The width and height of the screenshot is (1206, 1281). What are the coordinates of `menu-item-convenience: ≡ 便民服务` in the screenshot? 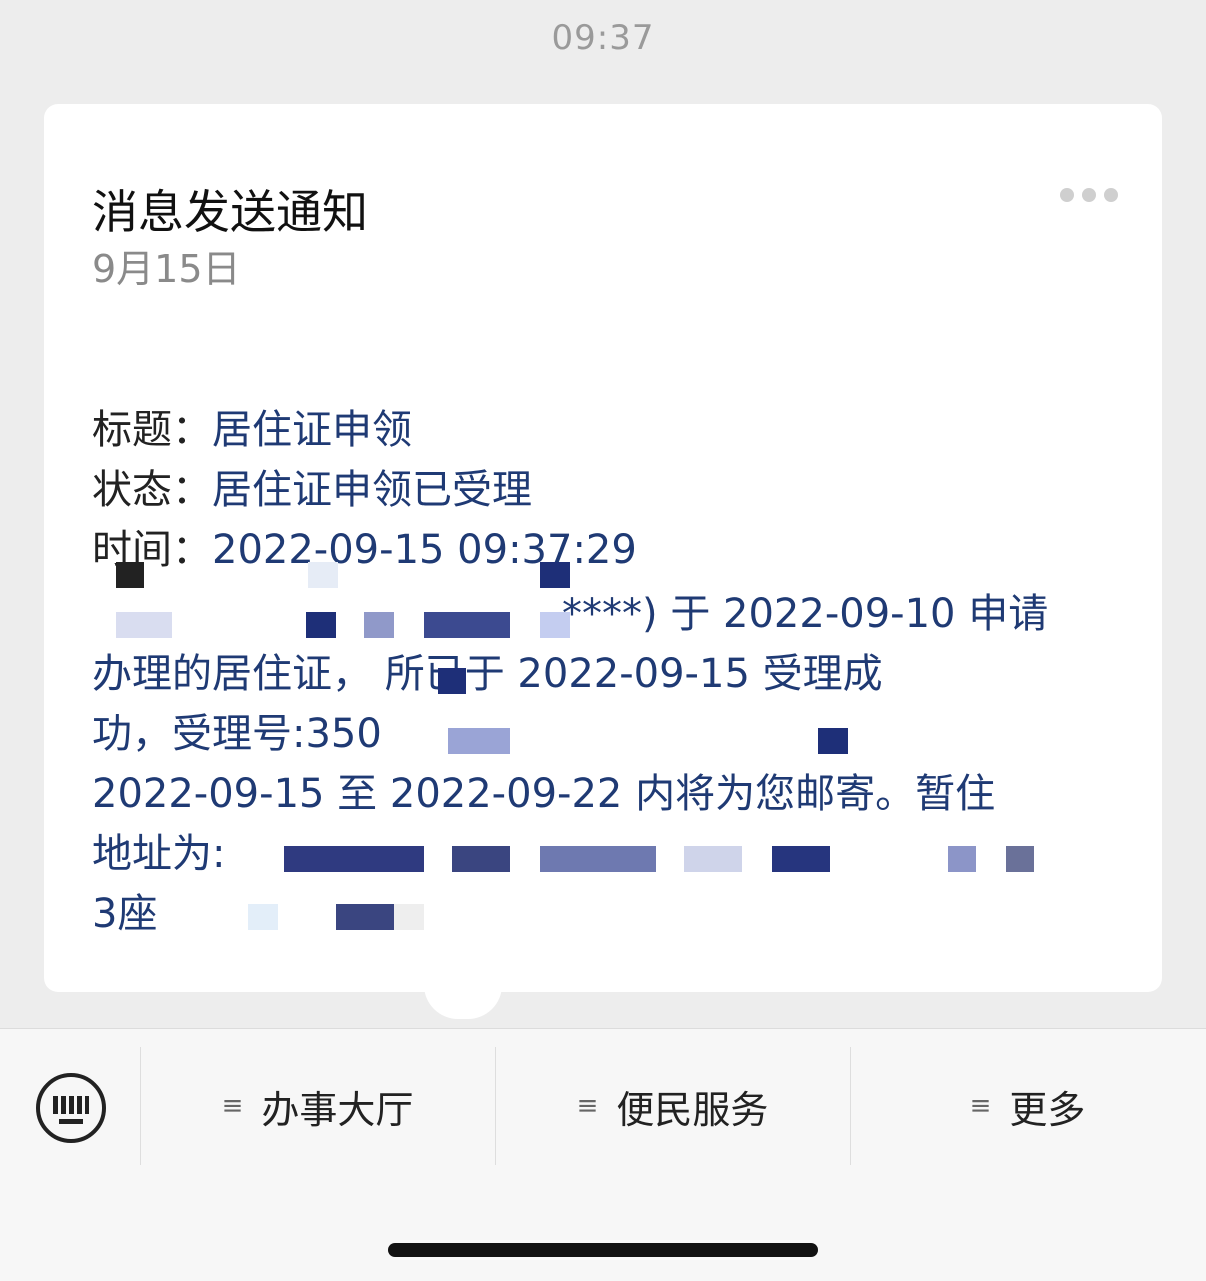 It's located at (672, 1106).